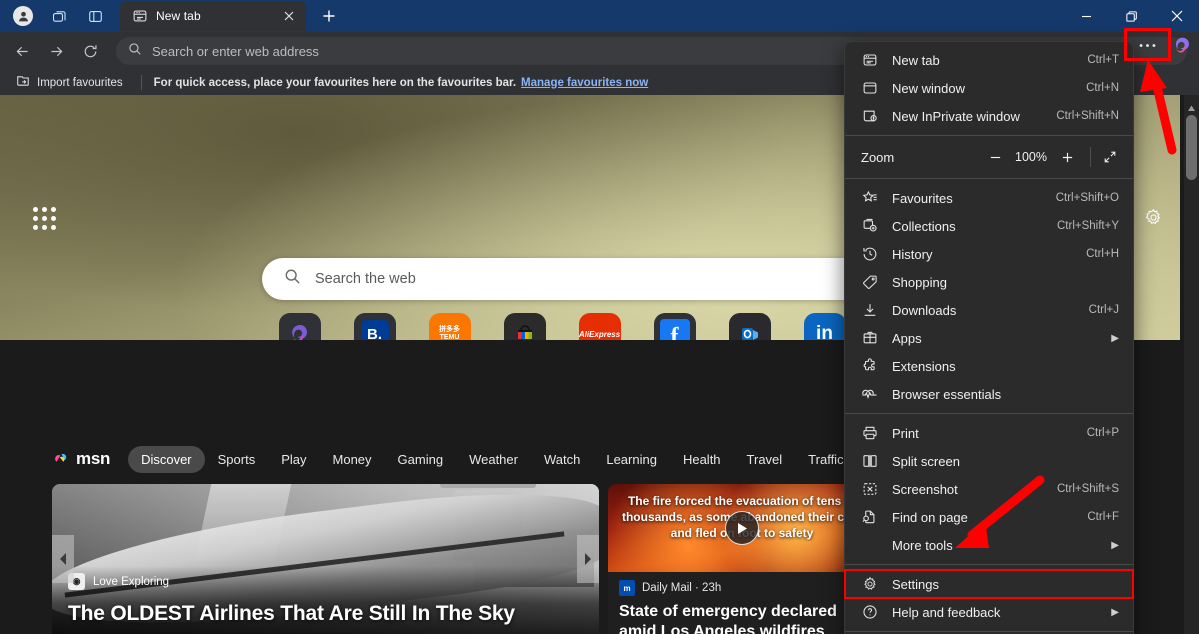 This screenshot has height=634, width=1199. What do you see at coordinates (1086, 16) in the screenshot?
I see `minimize-icon` at bounding box center [1086, 16].